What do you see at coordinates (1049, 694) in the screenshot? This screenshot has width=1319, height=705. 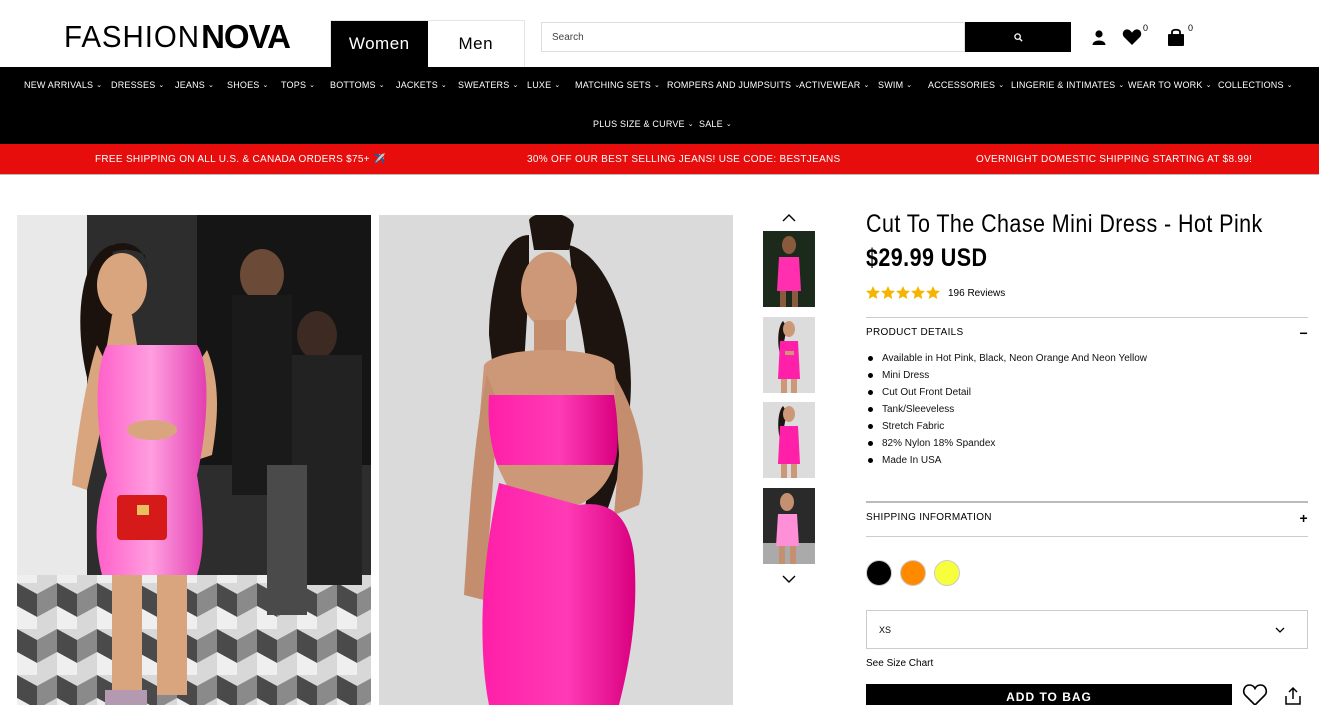 I see `add-to-bag-button: ADD TO BAG` at bounding box center [1049, 694].